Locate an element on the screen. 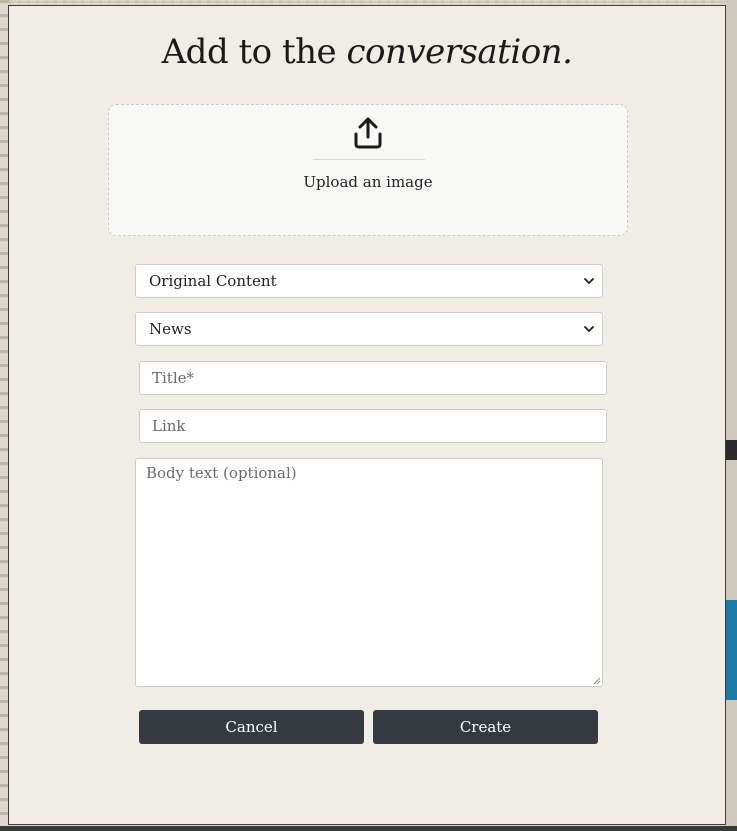 This screenshot has width=737, height=831. resize-handle-icon is located at coordinates (596, 680).